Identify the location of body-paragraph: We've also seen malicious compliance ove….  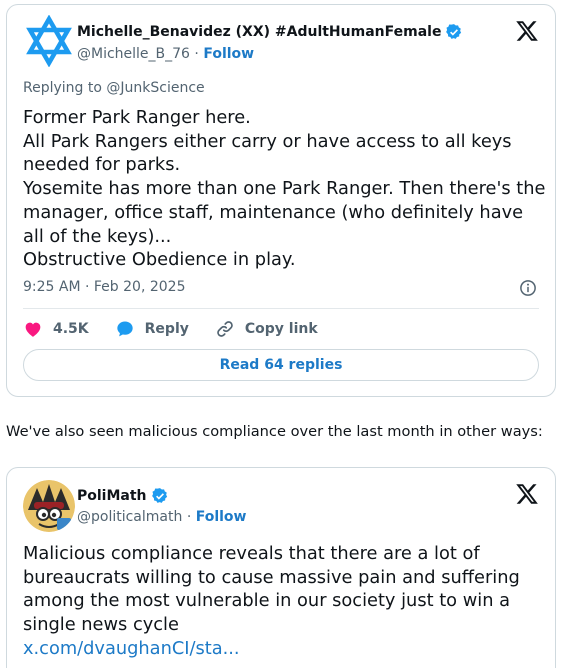
(274, 431).